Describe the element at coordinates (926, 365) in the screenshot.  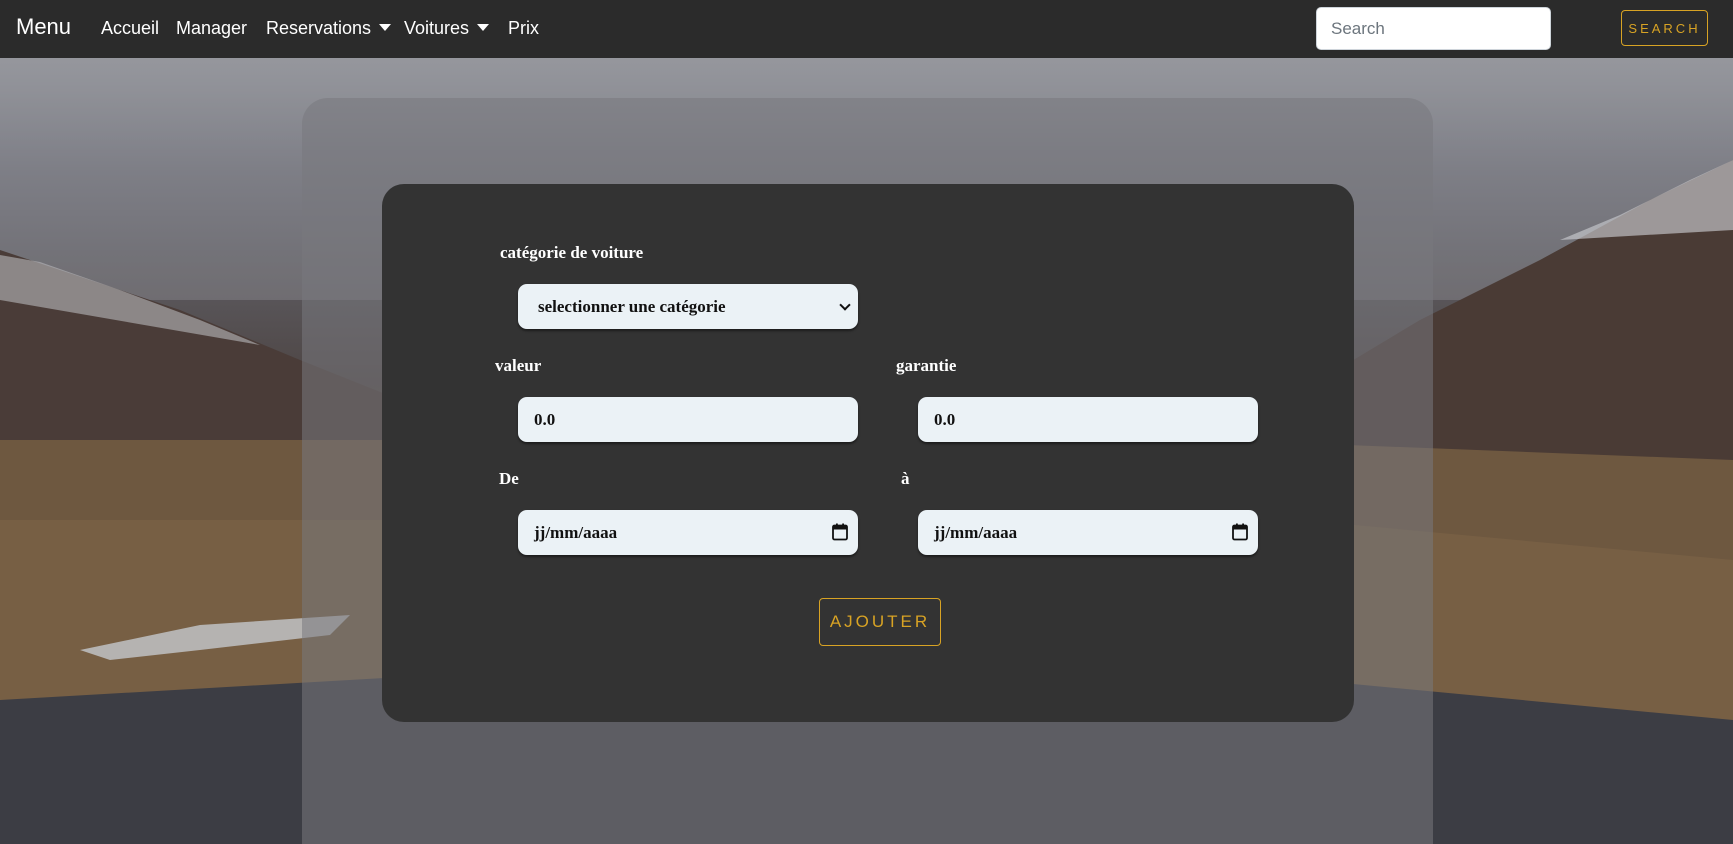
I see `garantie-label: garantie` at that location.